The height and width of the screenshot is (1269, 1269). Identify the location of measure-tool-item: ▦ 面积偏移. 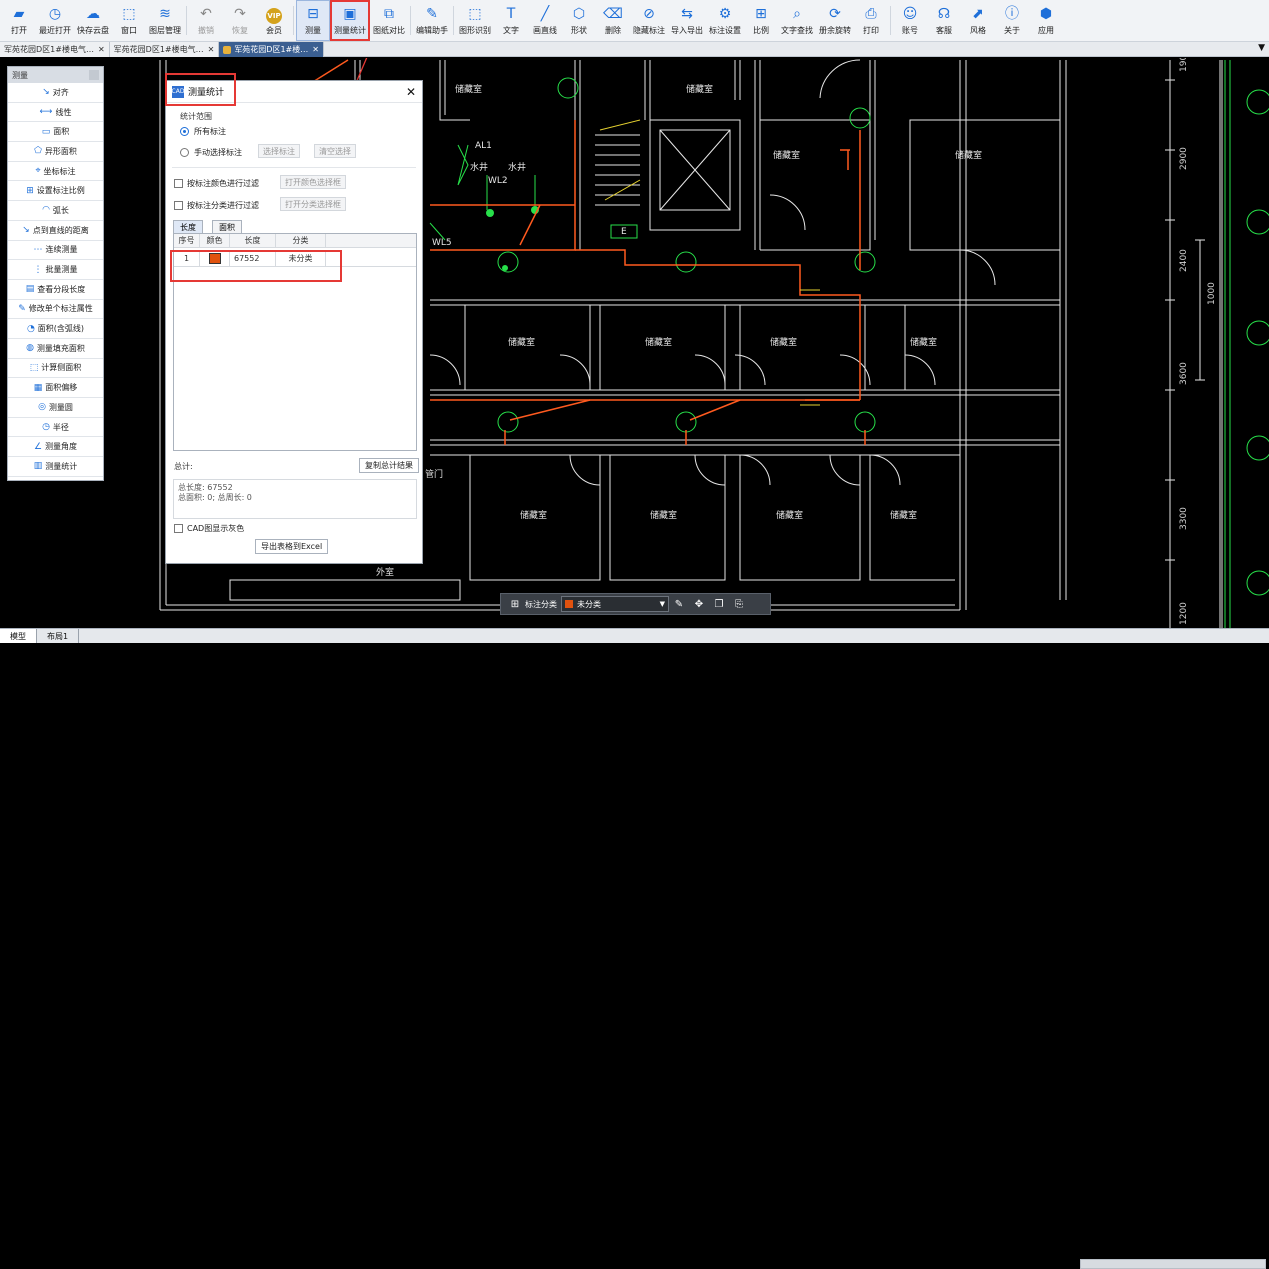
(55, 388).